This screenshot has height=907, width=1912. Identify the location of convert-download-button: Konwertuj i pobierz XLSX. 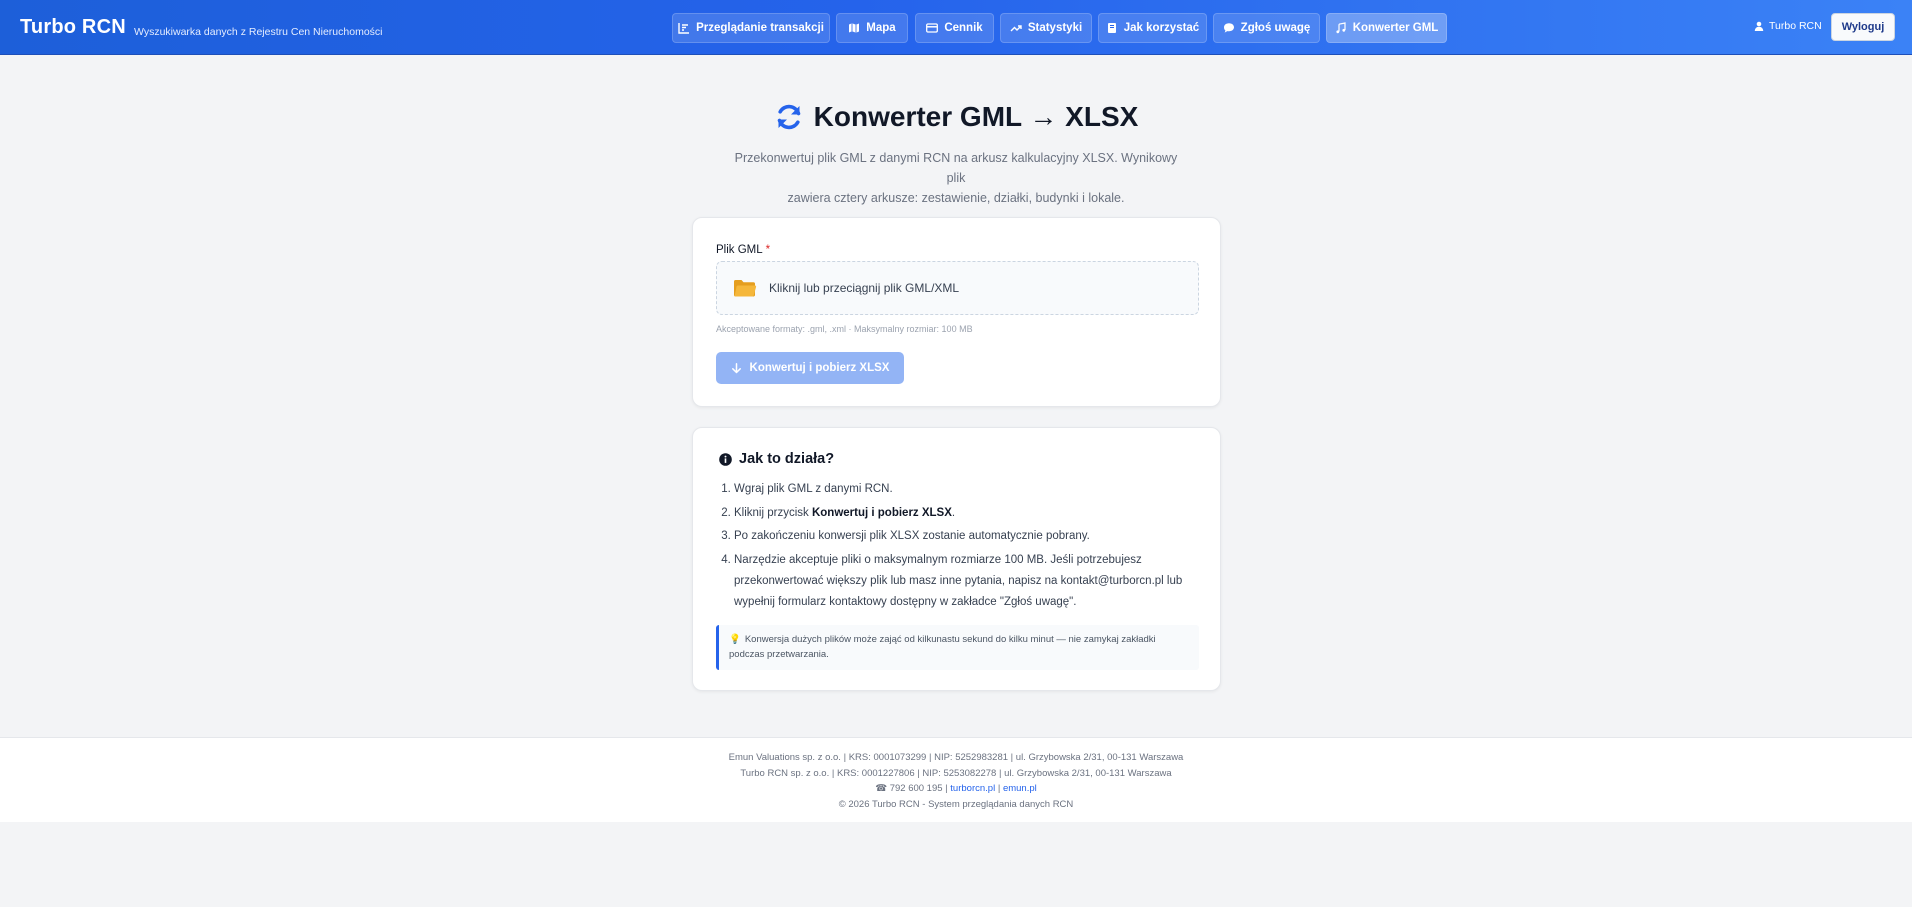
(810, 368).